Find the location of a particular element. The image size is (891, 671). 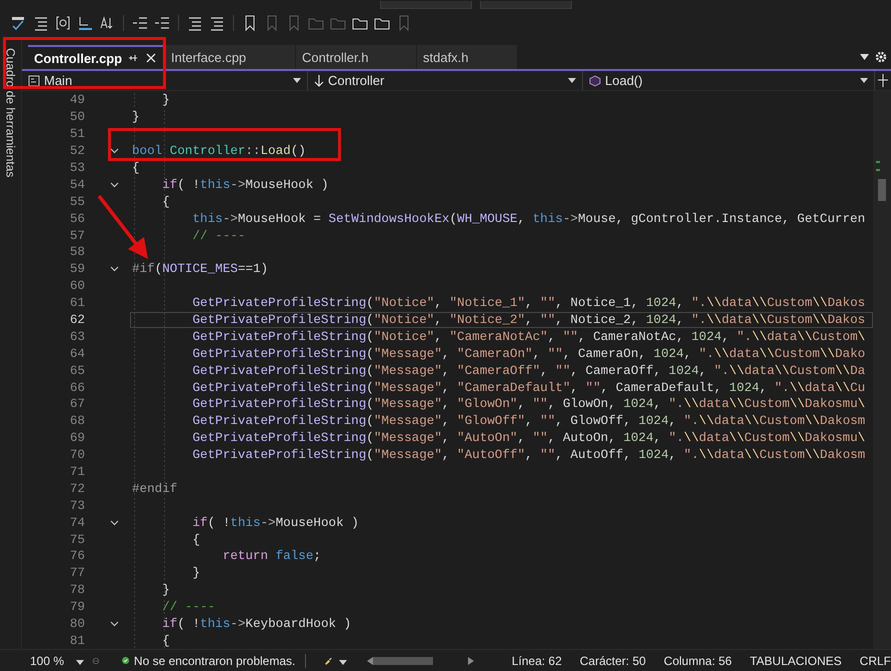

line-number: 55 is located at coordinates (76, 201).